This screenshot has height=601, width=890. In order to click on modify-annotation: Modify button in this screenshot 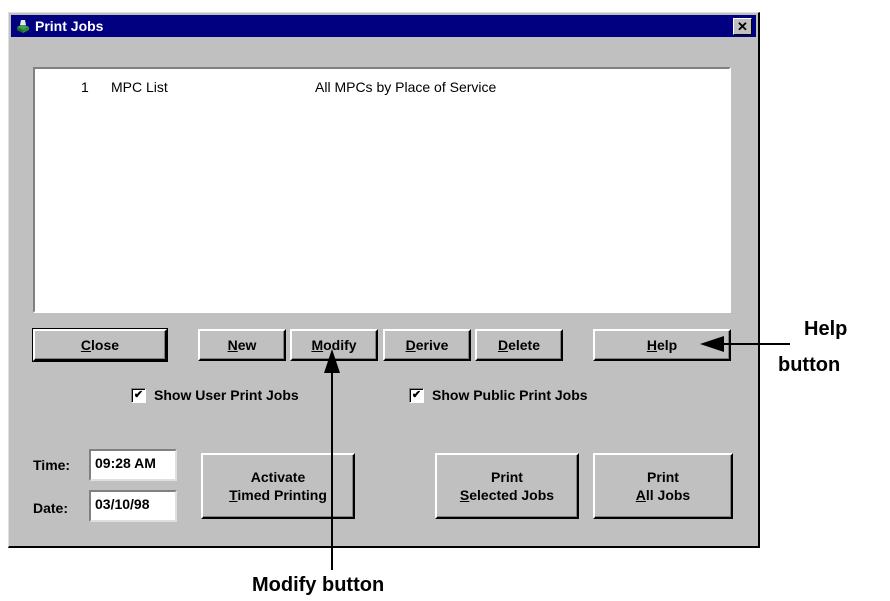, I will do `click(318, 585)`.